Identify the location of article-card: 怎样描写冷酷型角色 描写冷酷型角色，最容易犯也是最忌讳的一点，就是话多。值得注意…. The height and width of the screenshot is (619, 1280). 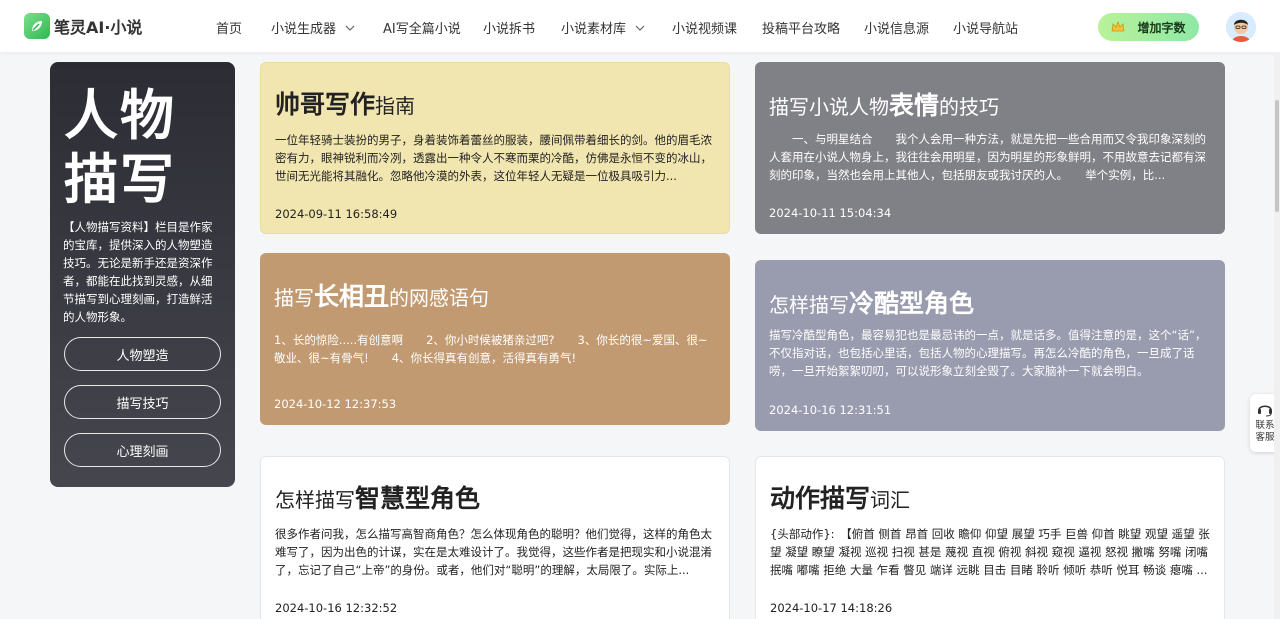
(990, 345).